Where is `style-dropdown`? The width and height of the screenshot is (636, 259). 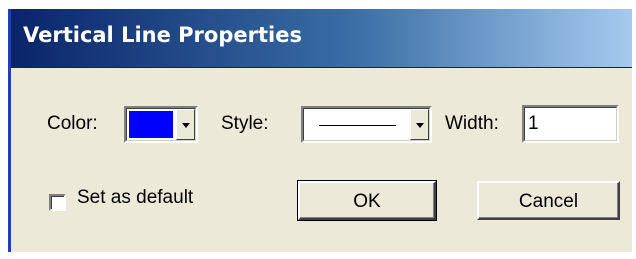 style-dropdown is located at coordinates (366, 124).